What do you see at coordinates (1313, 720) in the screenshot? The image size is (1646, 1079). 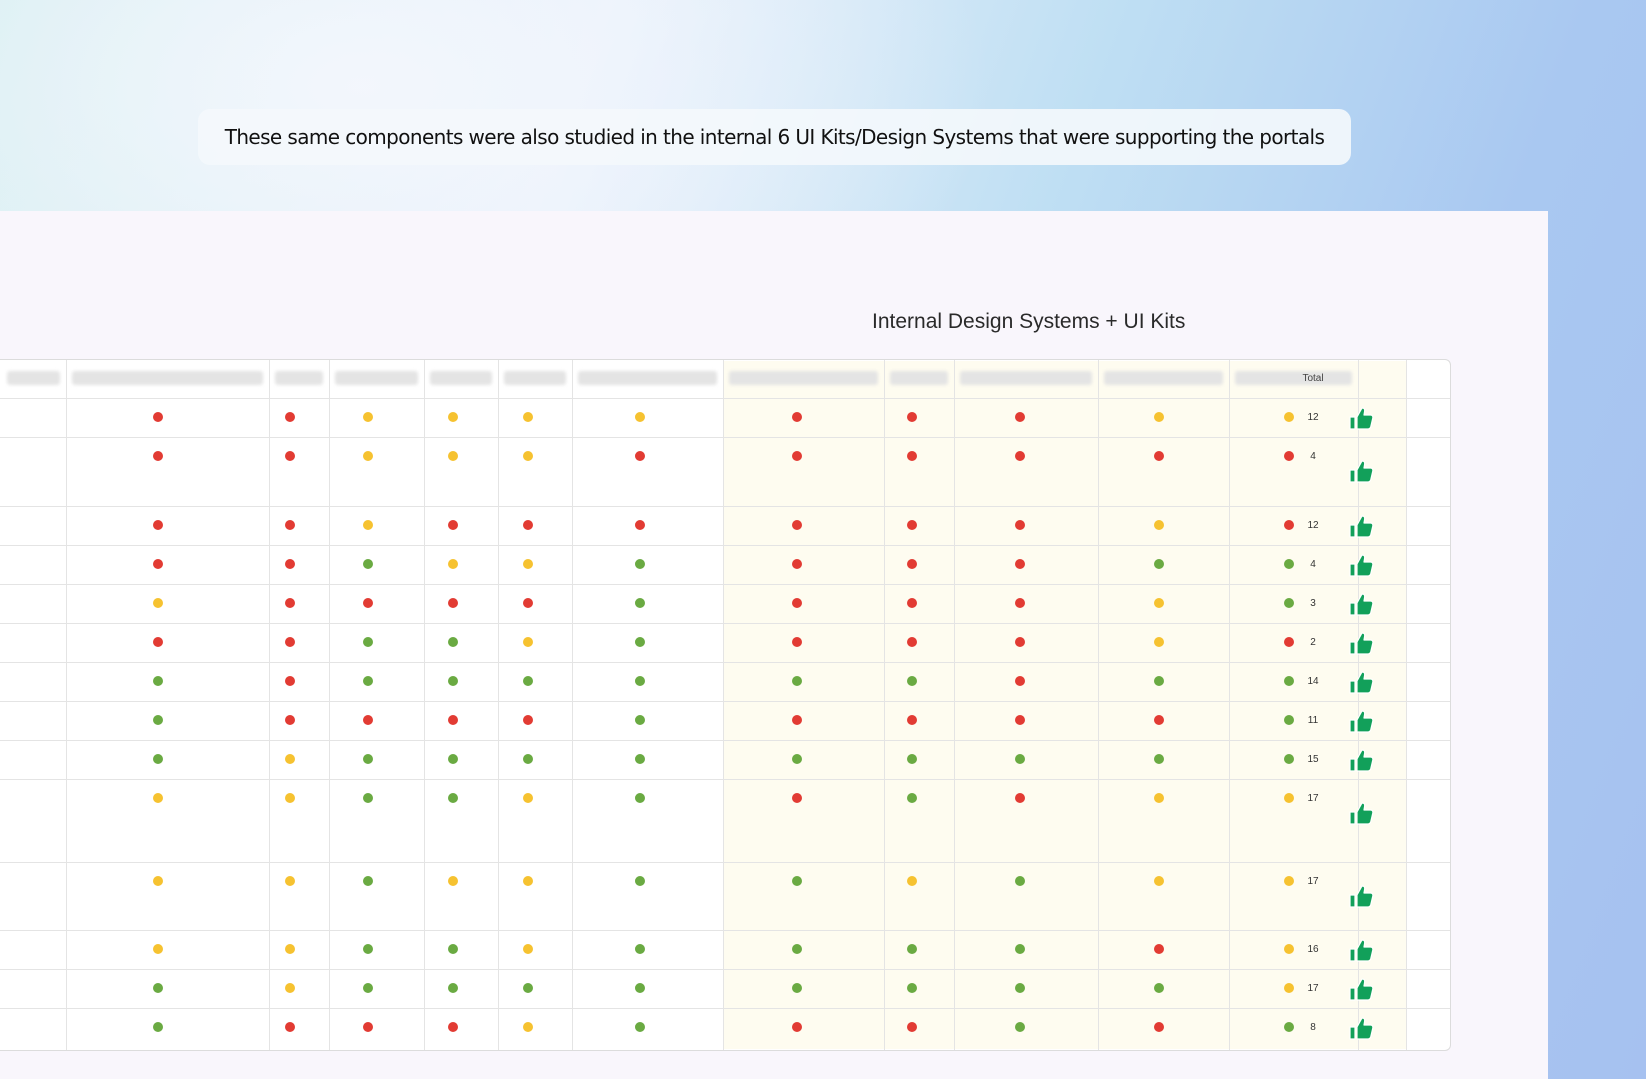 I see `total-value: 11` at bounding box center [1313, 720].